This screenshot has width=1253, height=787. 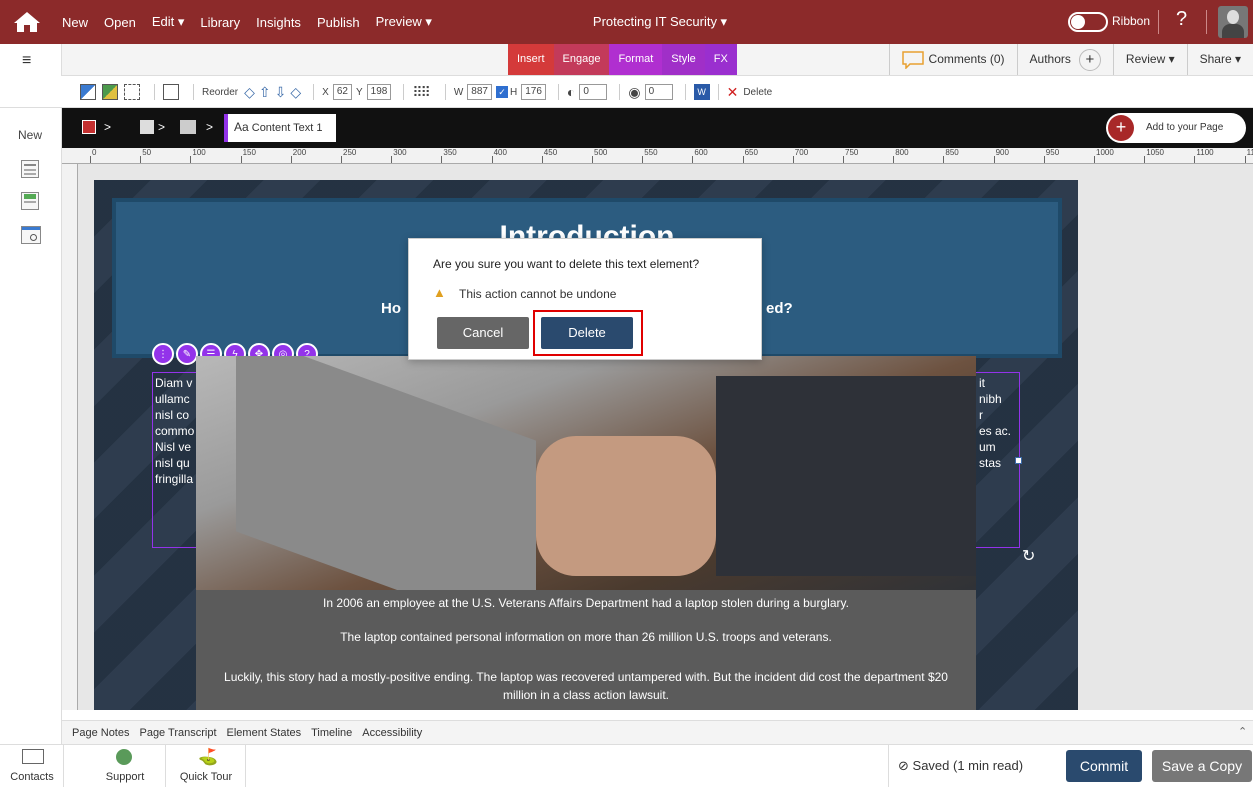 I want to click on comments-label: Comments (0), so click(x=966, y=59).